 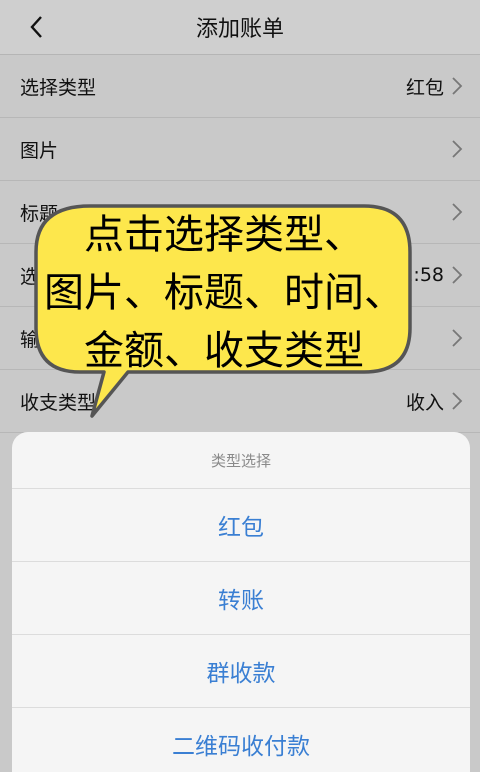 I want to click on row-value: 收入, so click(x=424, y=402).